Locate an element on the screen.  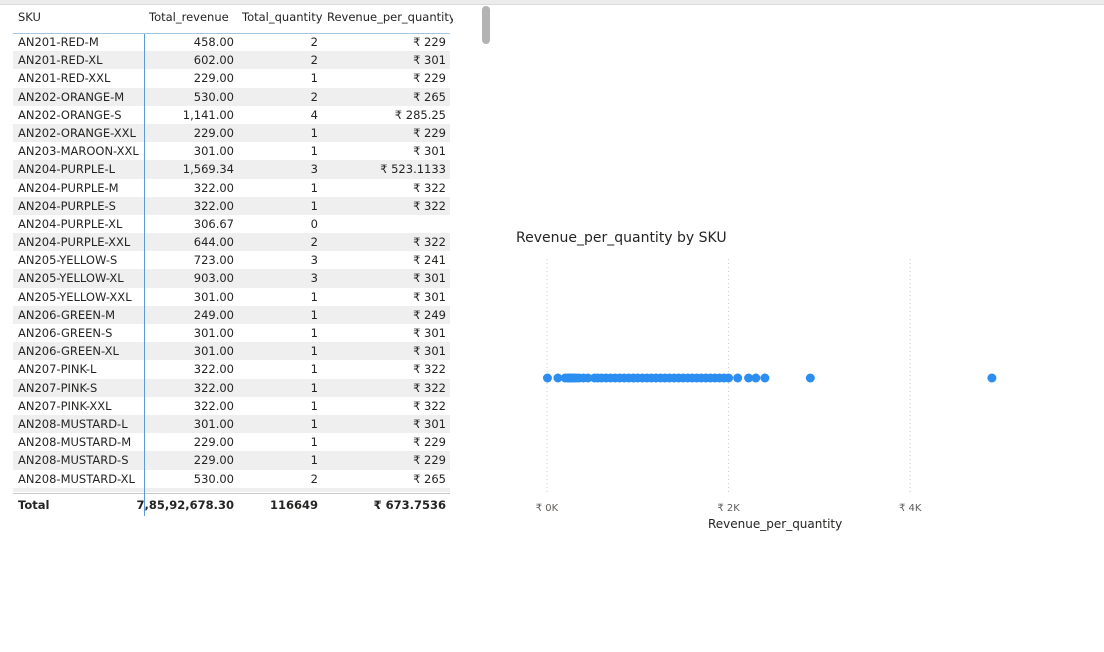
total-quantity-value: 116649 is located at coordinates (293, 505).